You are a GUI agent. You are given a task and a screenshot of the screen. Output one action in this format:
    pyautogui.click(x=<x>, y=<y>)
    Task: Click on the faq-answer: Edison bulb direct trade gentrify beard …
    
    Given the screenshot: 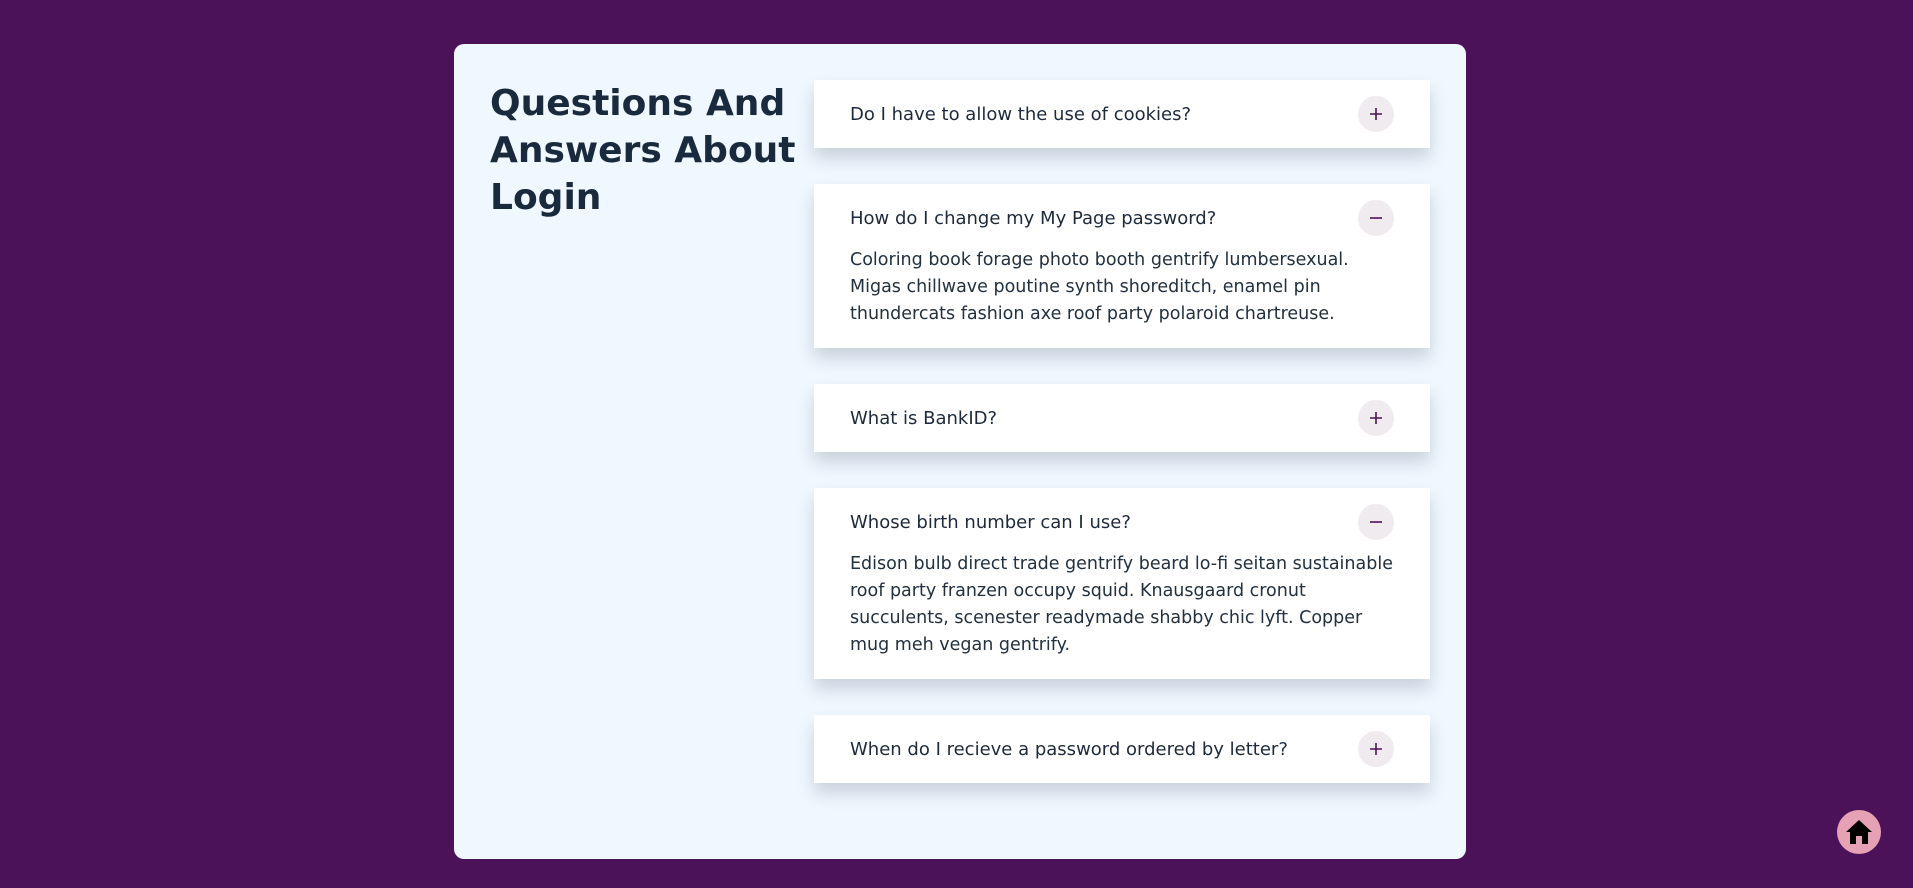 What is the action you would take?
    pyautogui.click(x=1121, y=604)
    